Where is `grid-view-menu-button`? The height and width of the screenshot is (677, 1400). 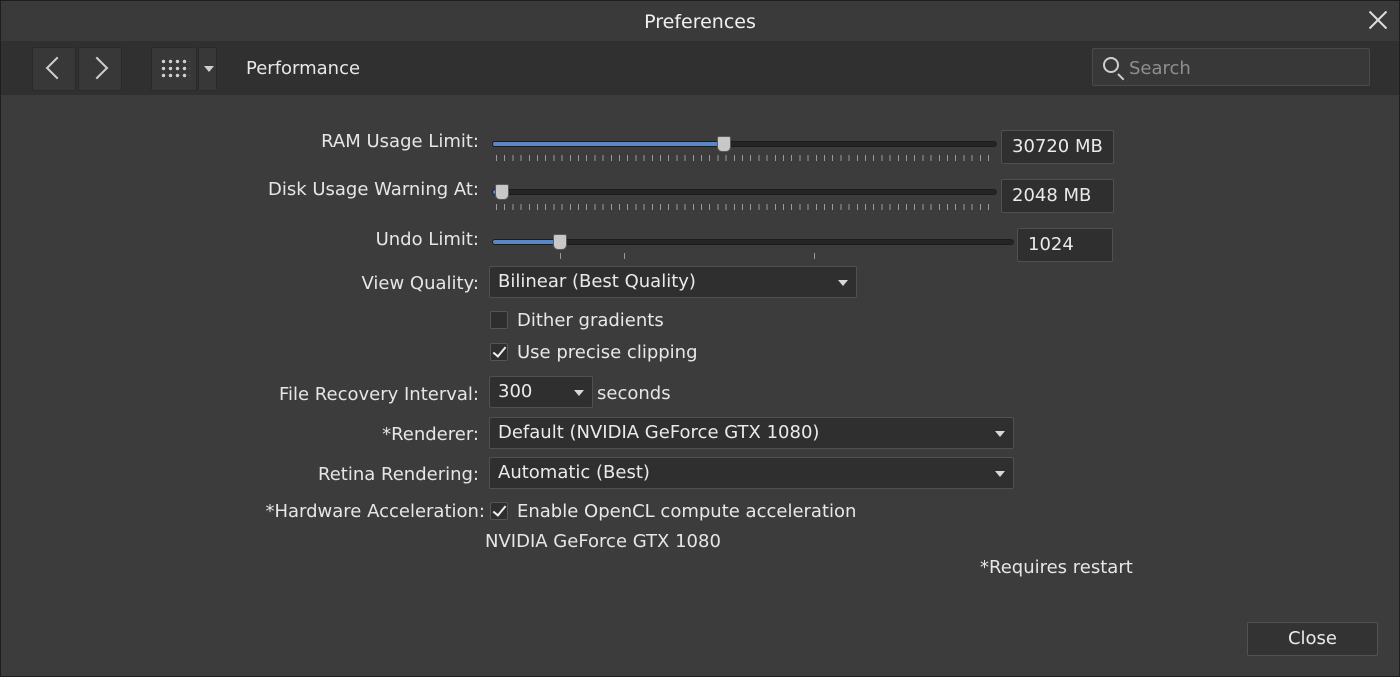 grid-view-menu-button is located at coordinates (207, 69).